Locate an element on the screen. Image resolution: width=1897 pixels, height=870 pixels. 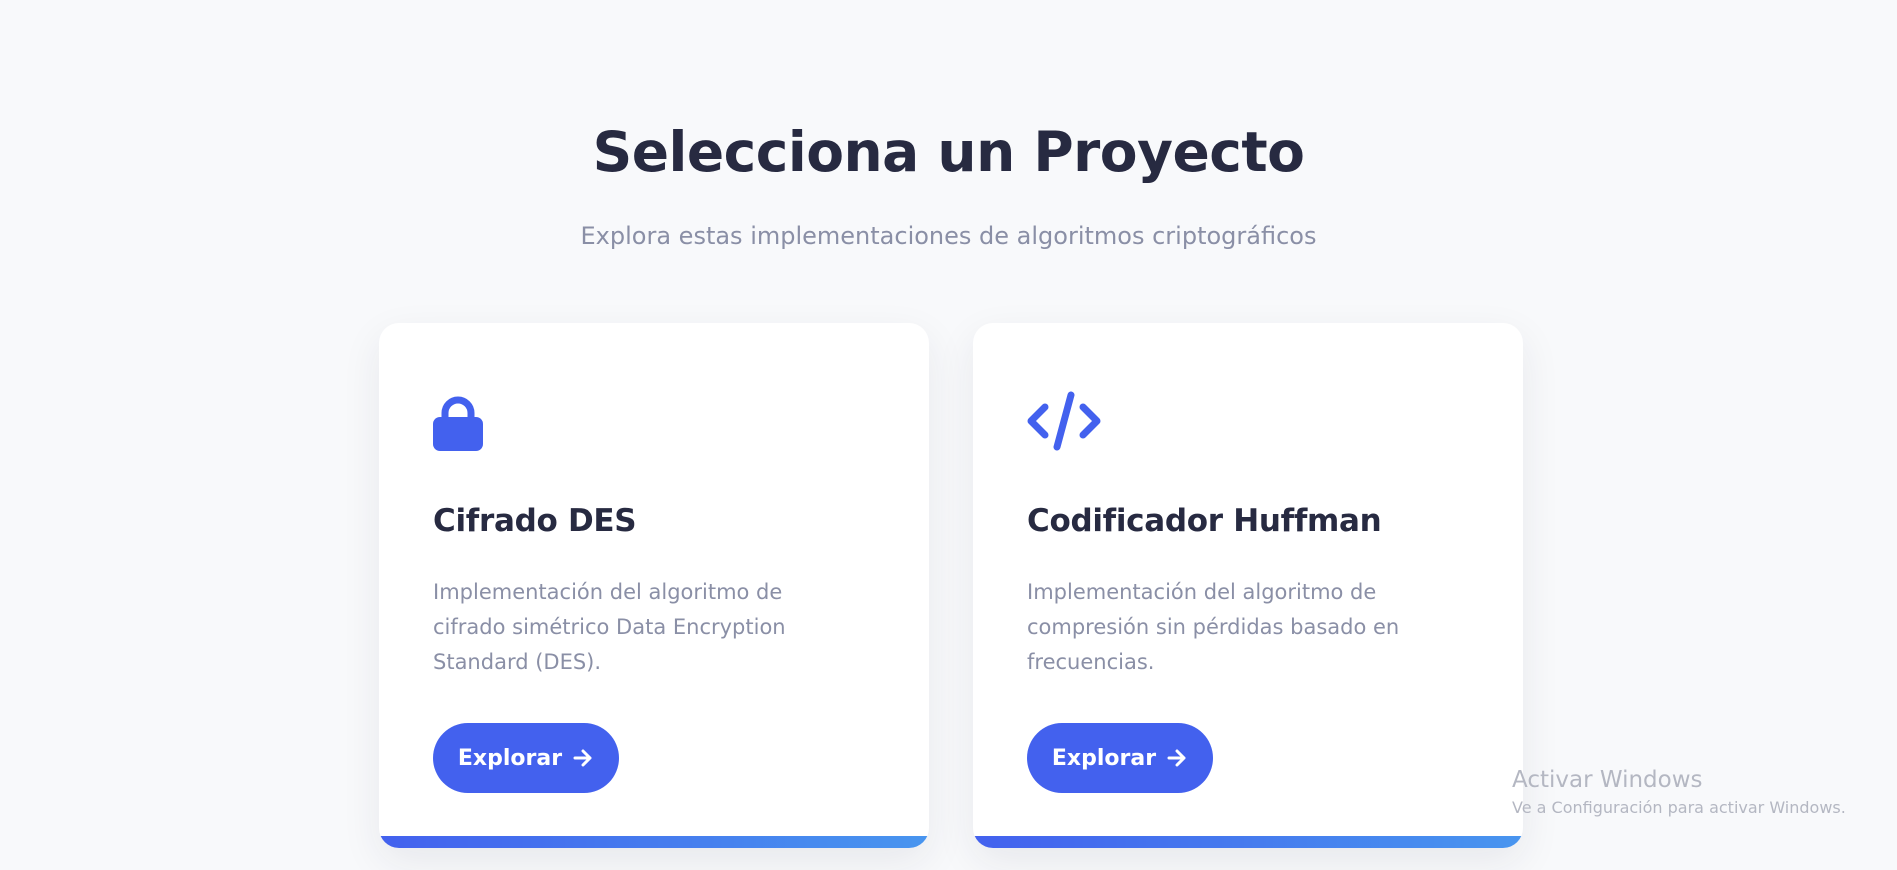
explore-button-des: Explorar is located at coordinates (526, 758).